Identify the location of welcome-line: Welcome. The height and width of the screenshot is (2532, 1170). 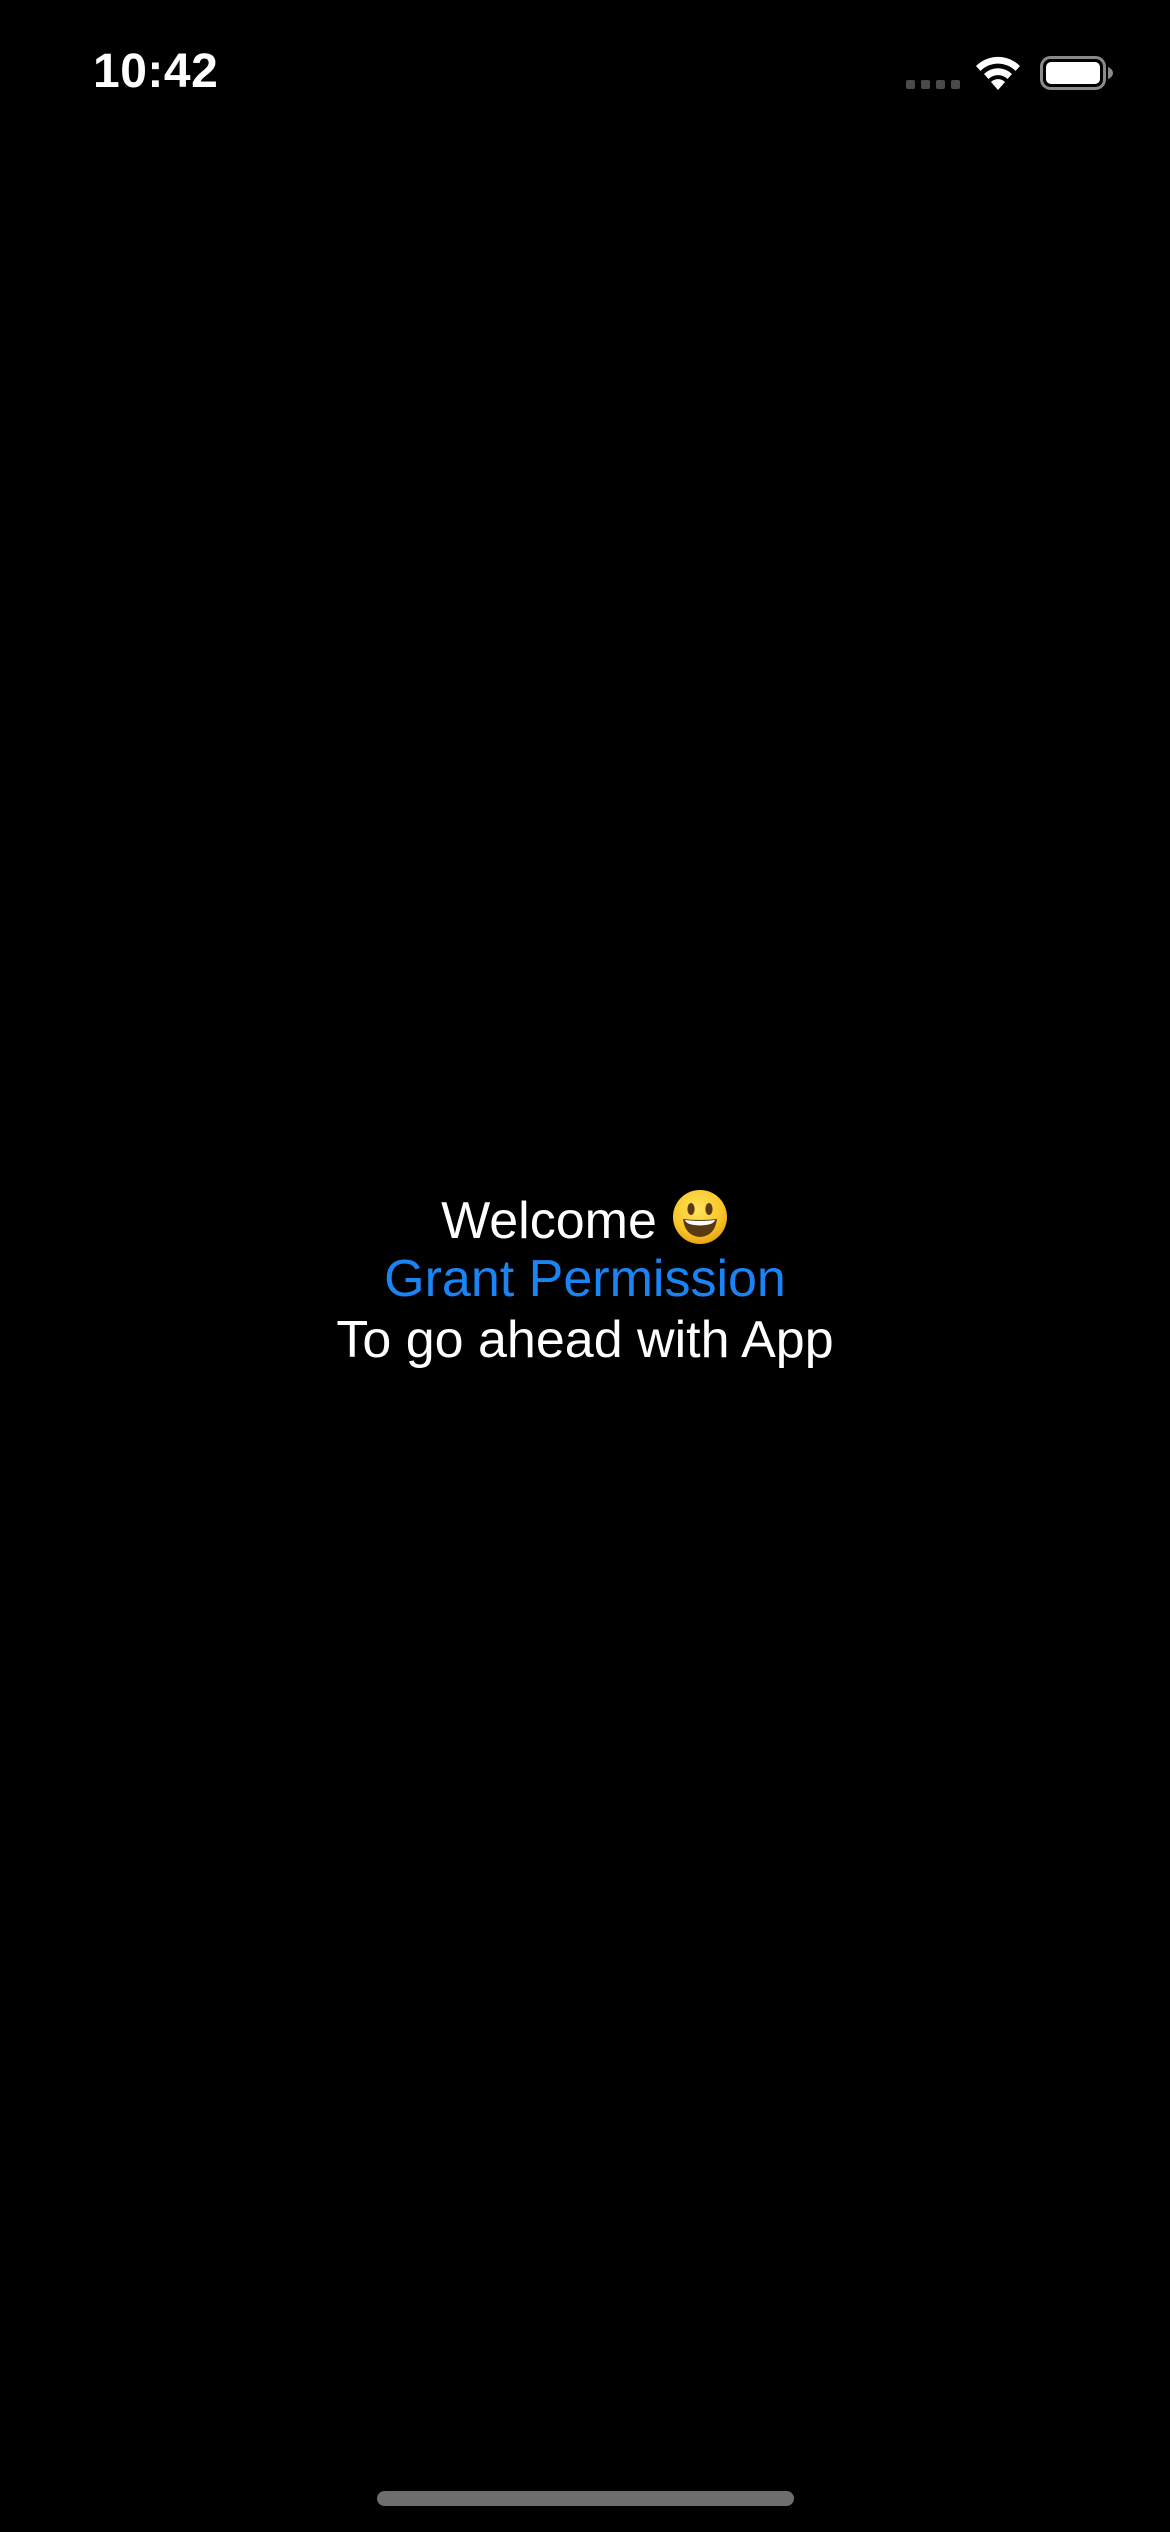
(585, 1219).